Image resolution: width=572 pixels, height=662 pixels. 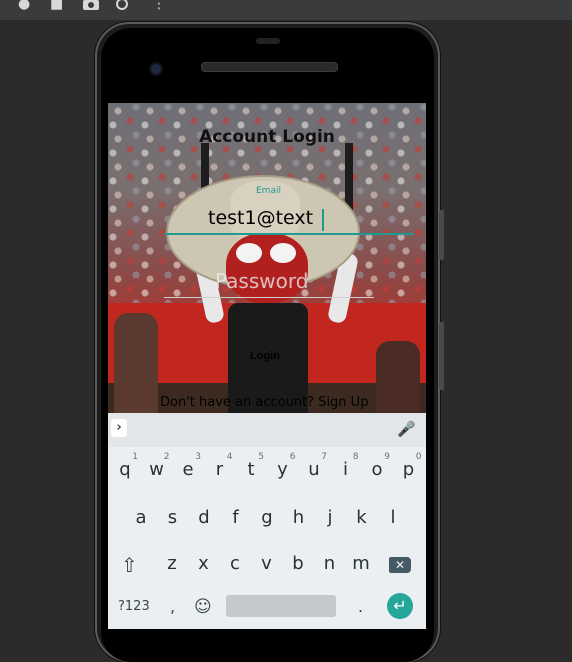 What do you see at coordinates (172, 606) in the screenshot?
I see `comma-key: ,` at bounding box center [172, 606].